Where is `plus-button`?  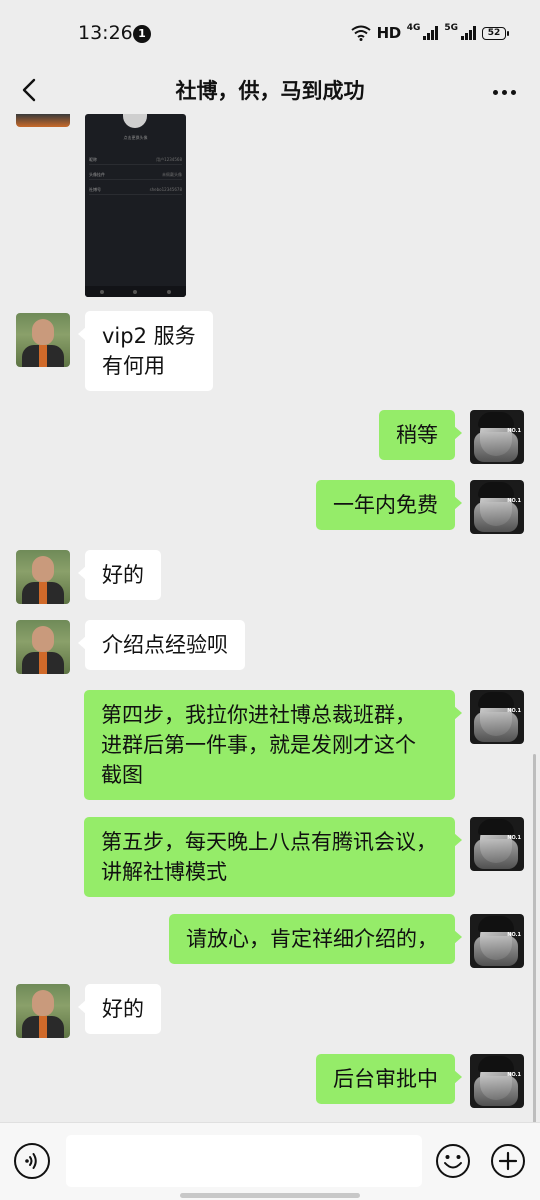
plus-button is located at coordinates (508, 1161).